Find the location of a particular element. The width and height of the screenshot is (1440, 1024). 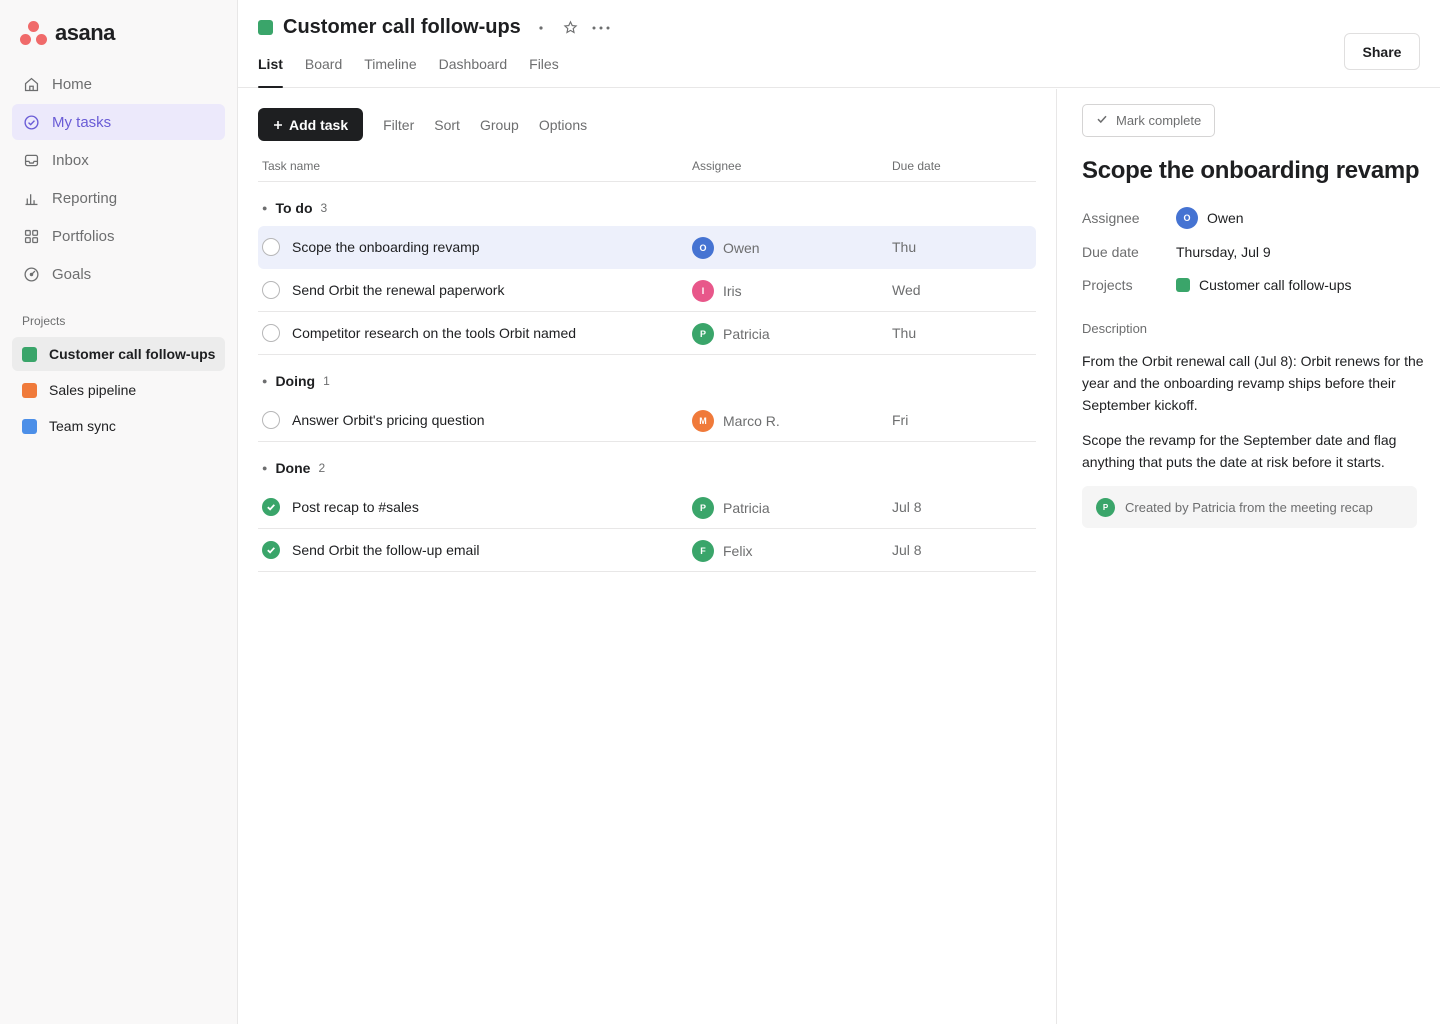

assignee-name: Marco R. is located at coordinates (751, 421).